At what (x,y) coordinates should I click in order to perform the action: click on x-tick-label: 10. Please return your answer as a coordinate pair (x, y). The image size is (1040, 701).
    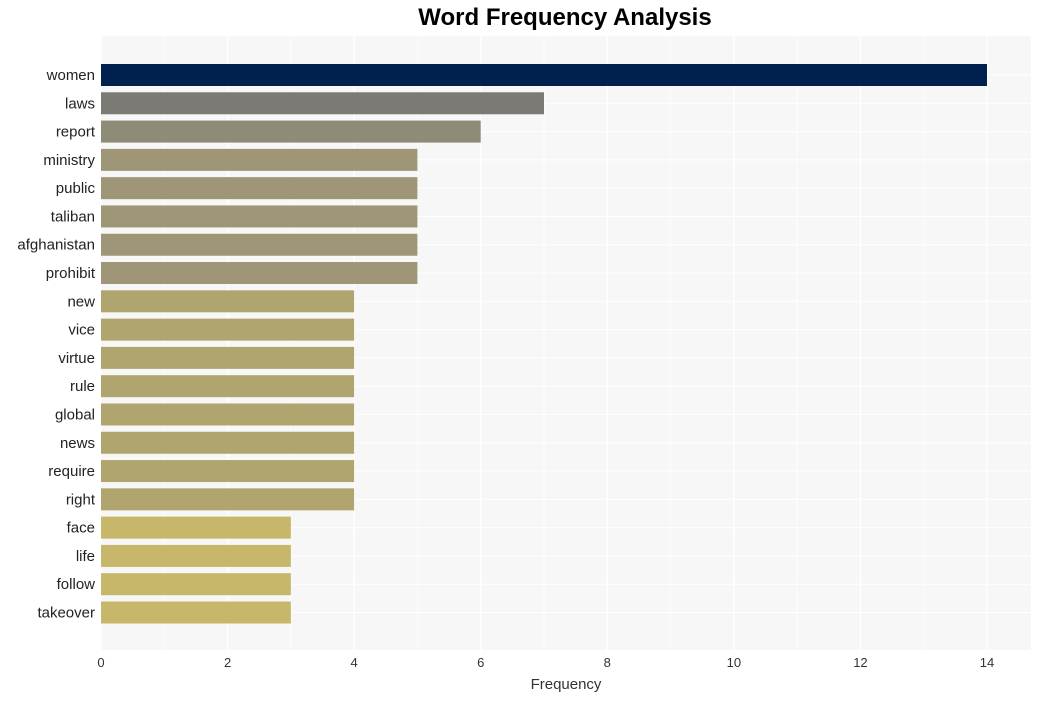
    Looking at the image, I should click on (734, 662).